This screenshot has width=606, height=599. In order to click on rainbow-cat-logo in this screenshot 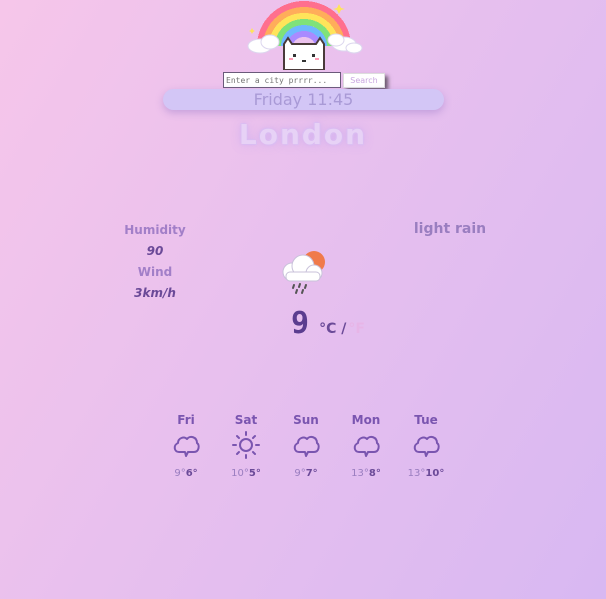, I will do `click(305, 35)`.